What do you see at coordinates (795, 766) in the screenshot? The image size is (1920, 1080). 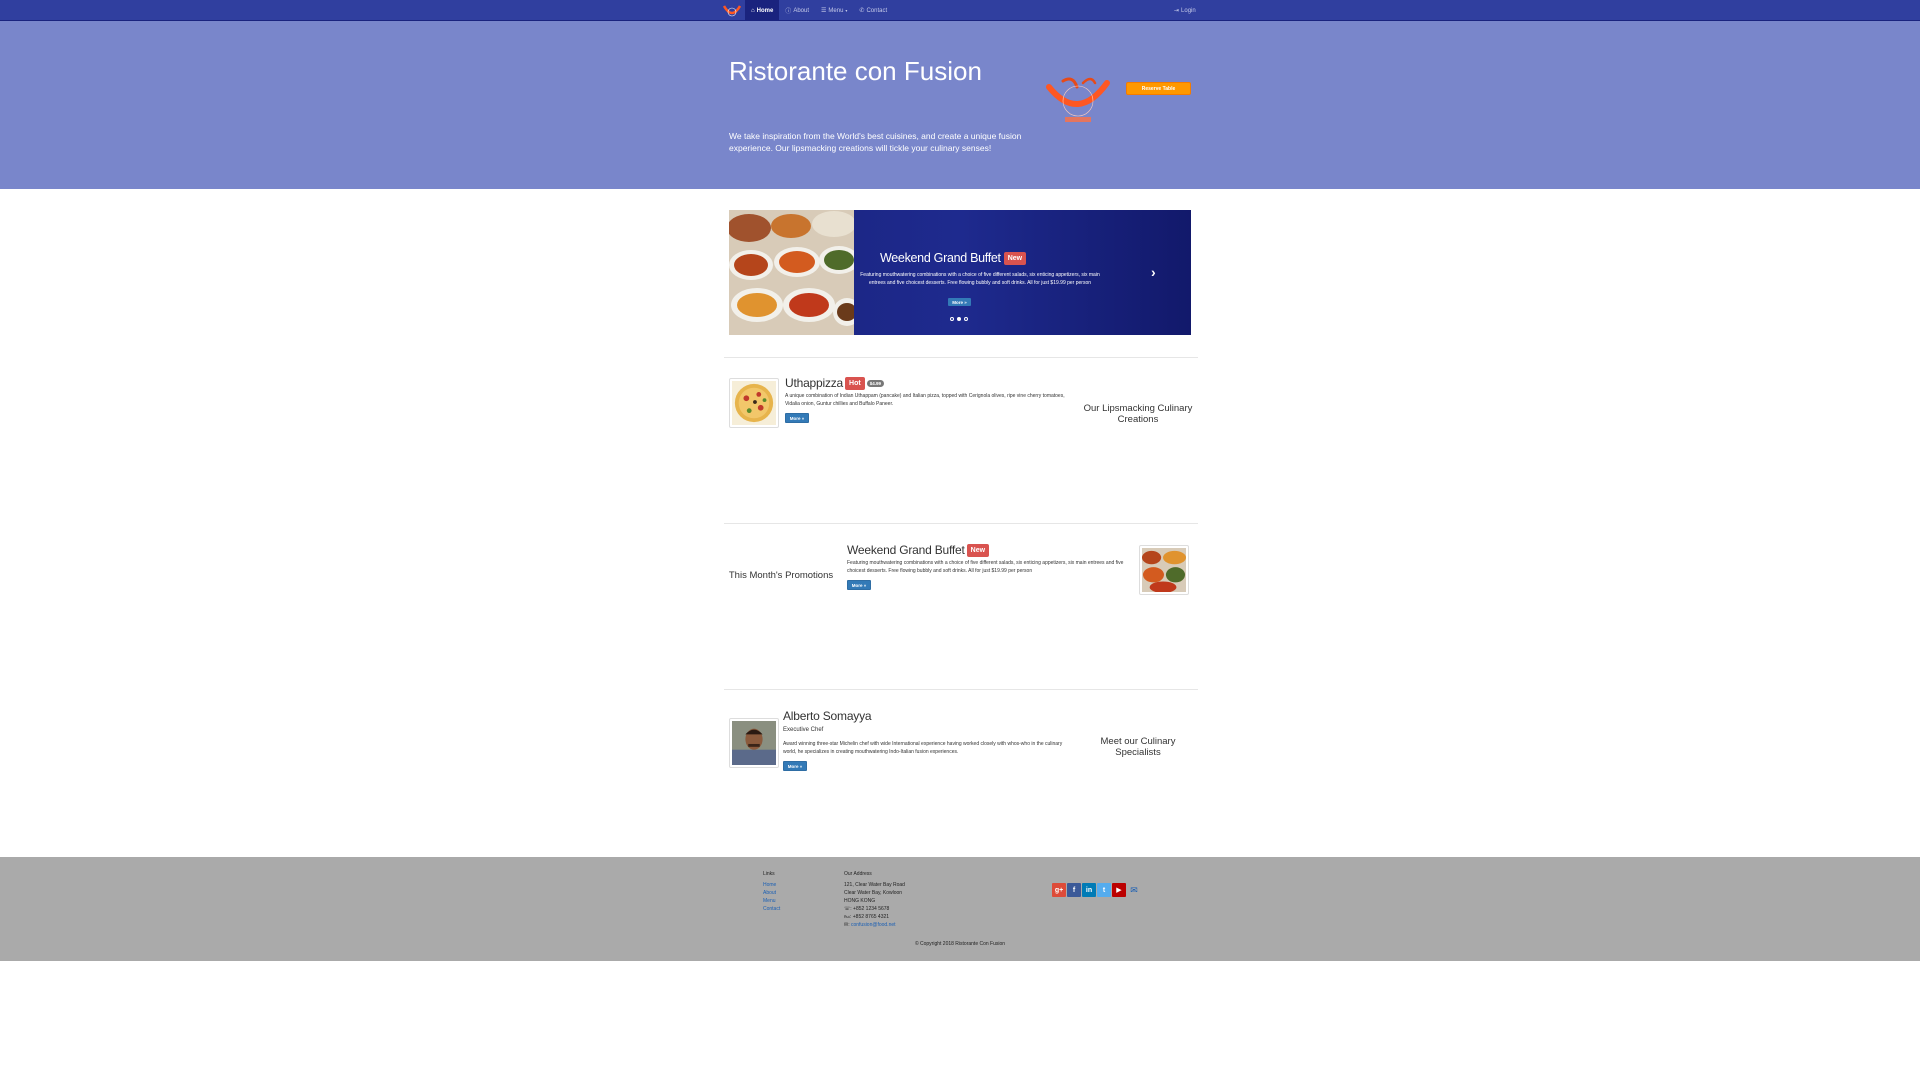 I see `leader-more-button: More »` at bounding box center [795, 766].